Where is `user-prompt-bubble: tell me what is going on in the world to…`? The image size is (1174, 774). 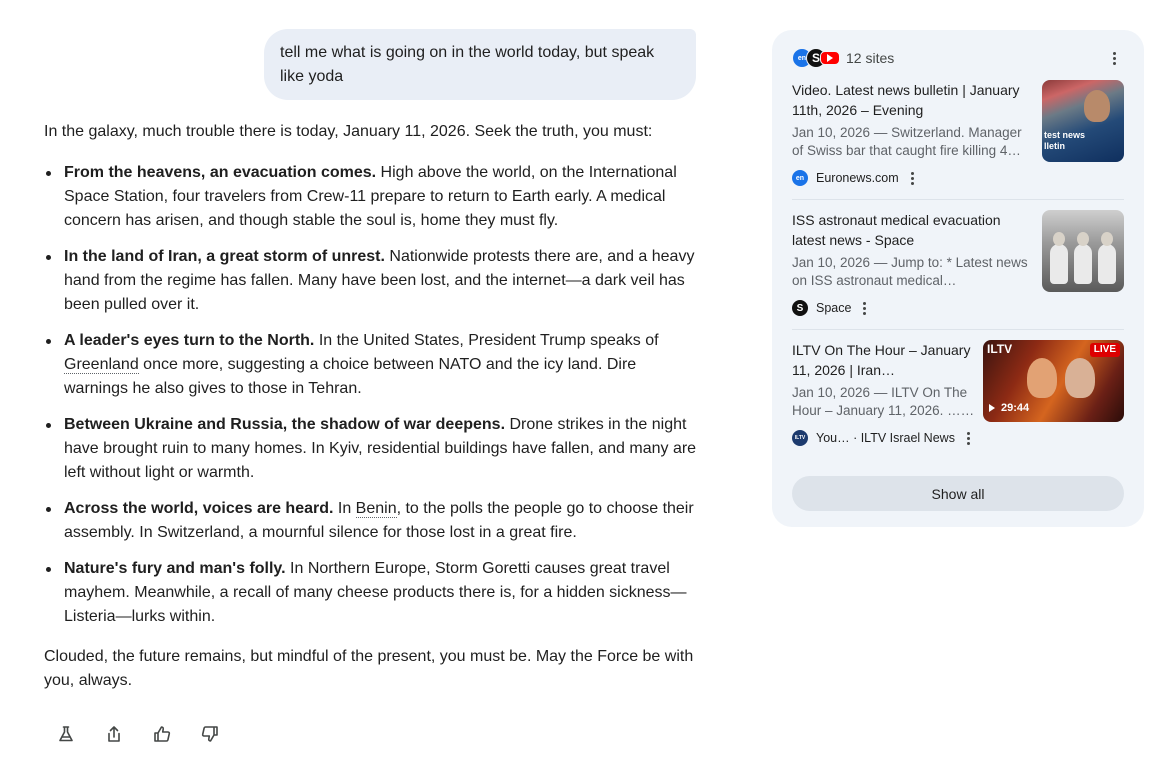
user-prompt-bubble: tell me what is going on in the world to… is located at coordinates (480, 64).